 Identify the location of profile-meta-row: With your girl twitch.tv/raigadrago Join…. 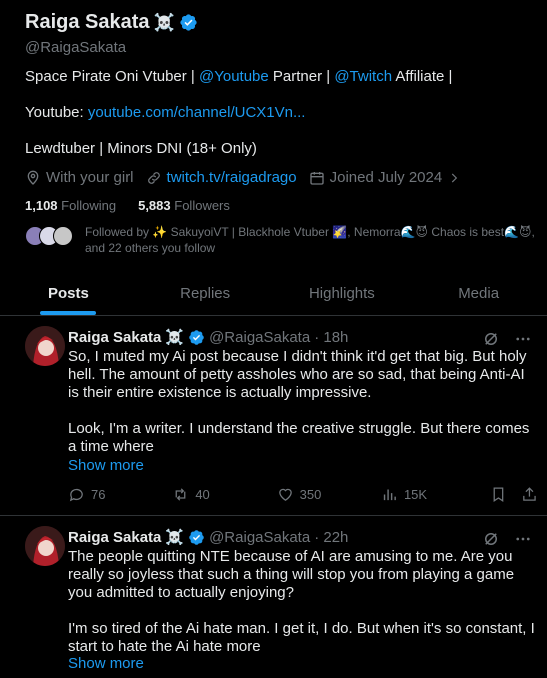
(249, 177).